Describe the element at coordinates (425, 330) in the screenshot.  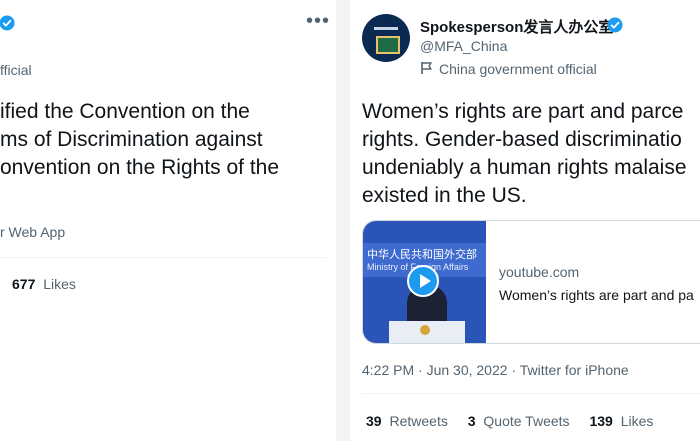
I see `podium-seal` at that location.